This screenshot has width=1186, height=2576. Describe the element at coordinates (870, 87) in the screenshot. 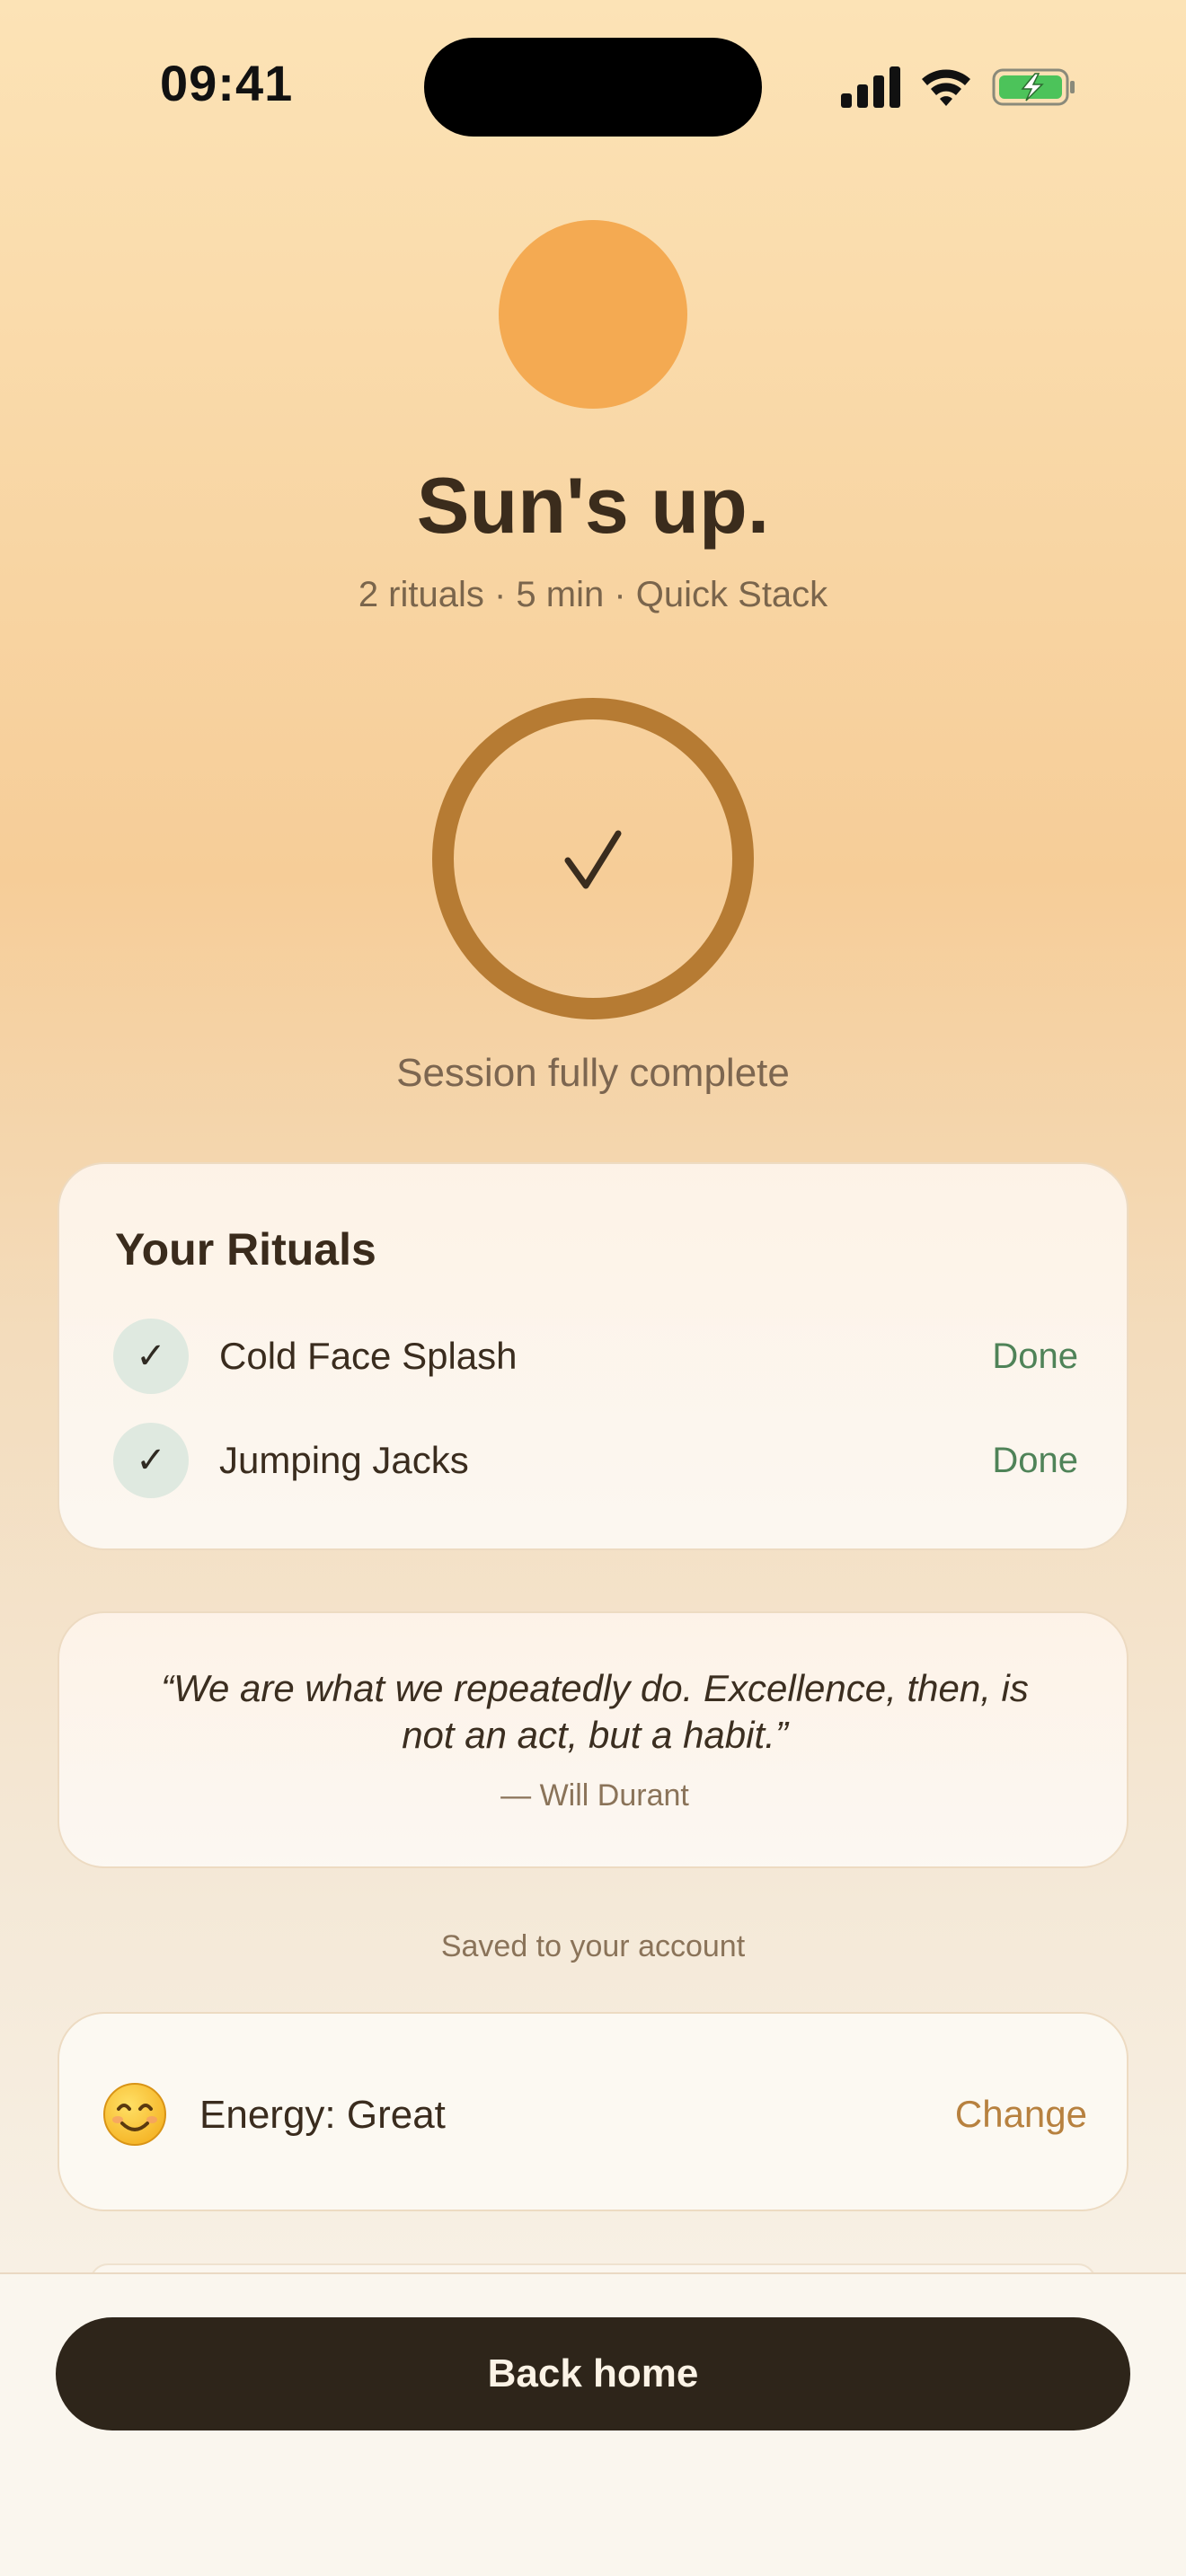

I see `cellular-signal-icon` at that location.